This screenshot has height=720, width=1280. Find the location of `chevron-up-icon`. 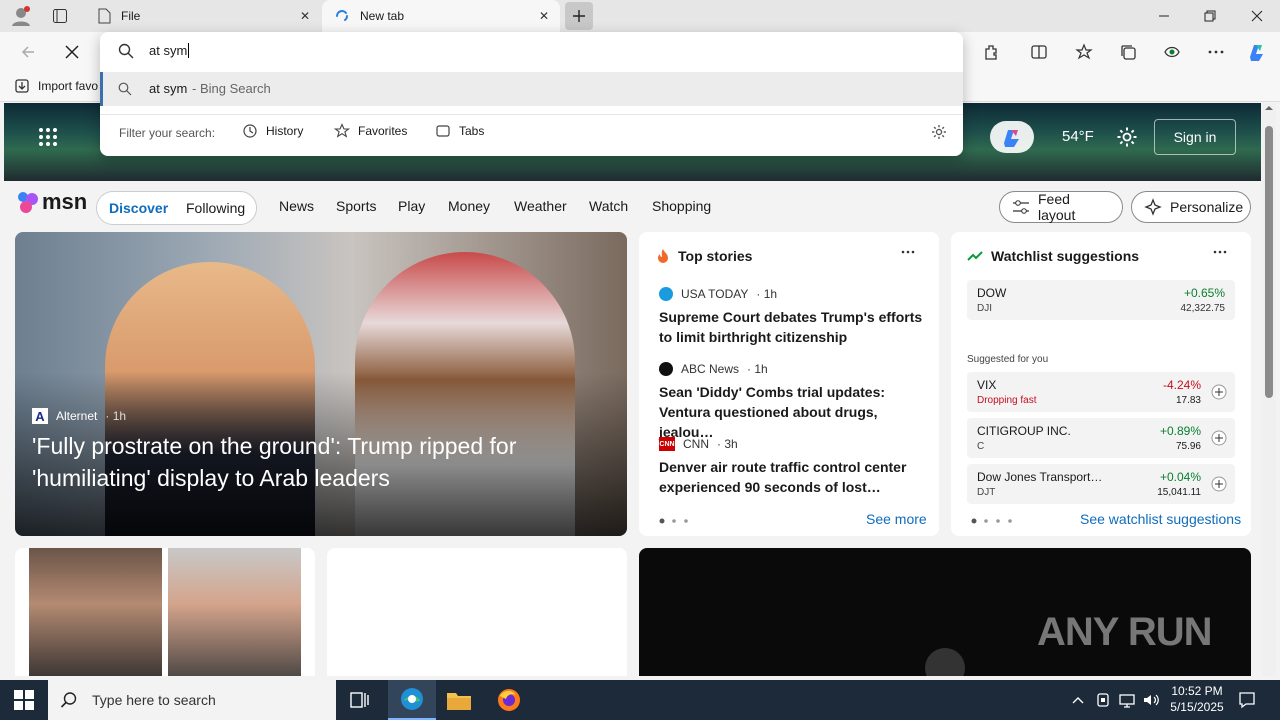

chevron-up-icon is located at coordinates (1078, 700).